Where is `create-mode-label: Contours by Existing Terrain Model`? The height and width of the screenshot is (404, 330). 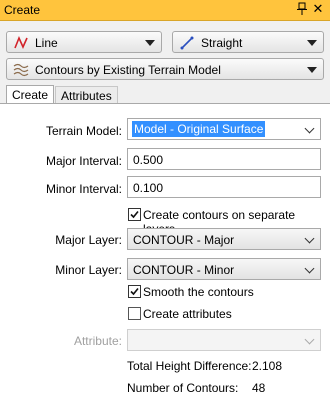 create-mode-label: Contours by Existing Terrain Model is located at coordinates (128, 70).